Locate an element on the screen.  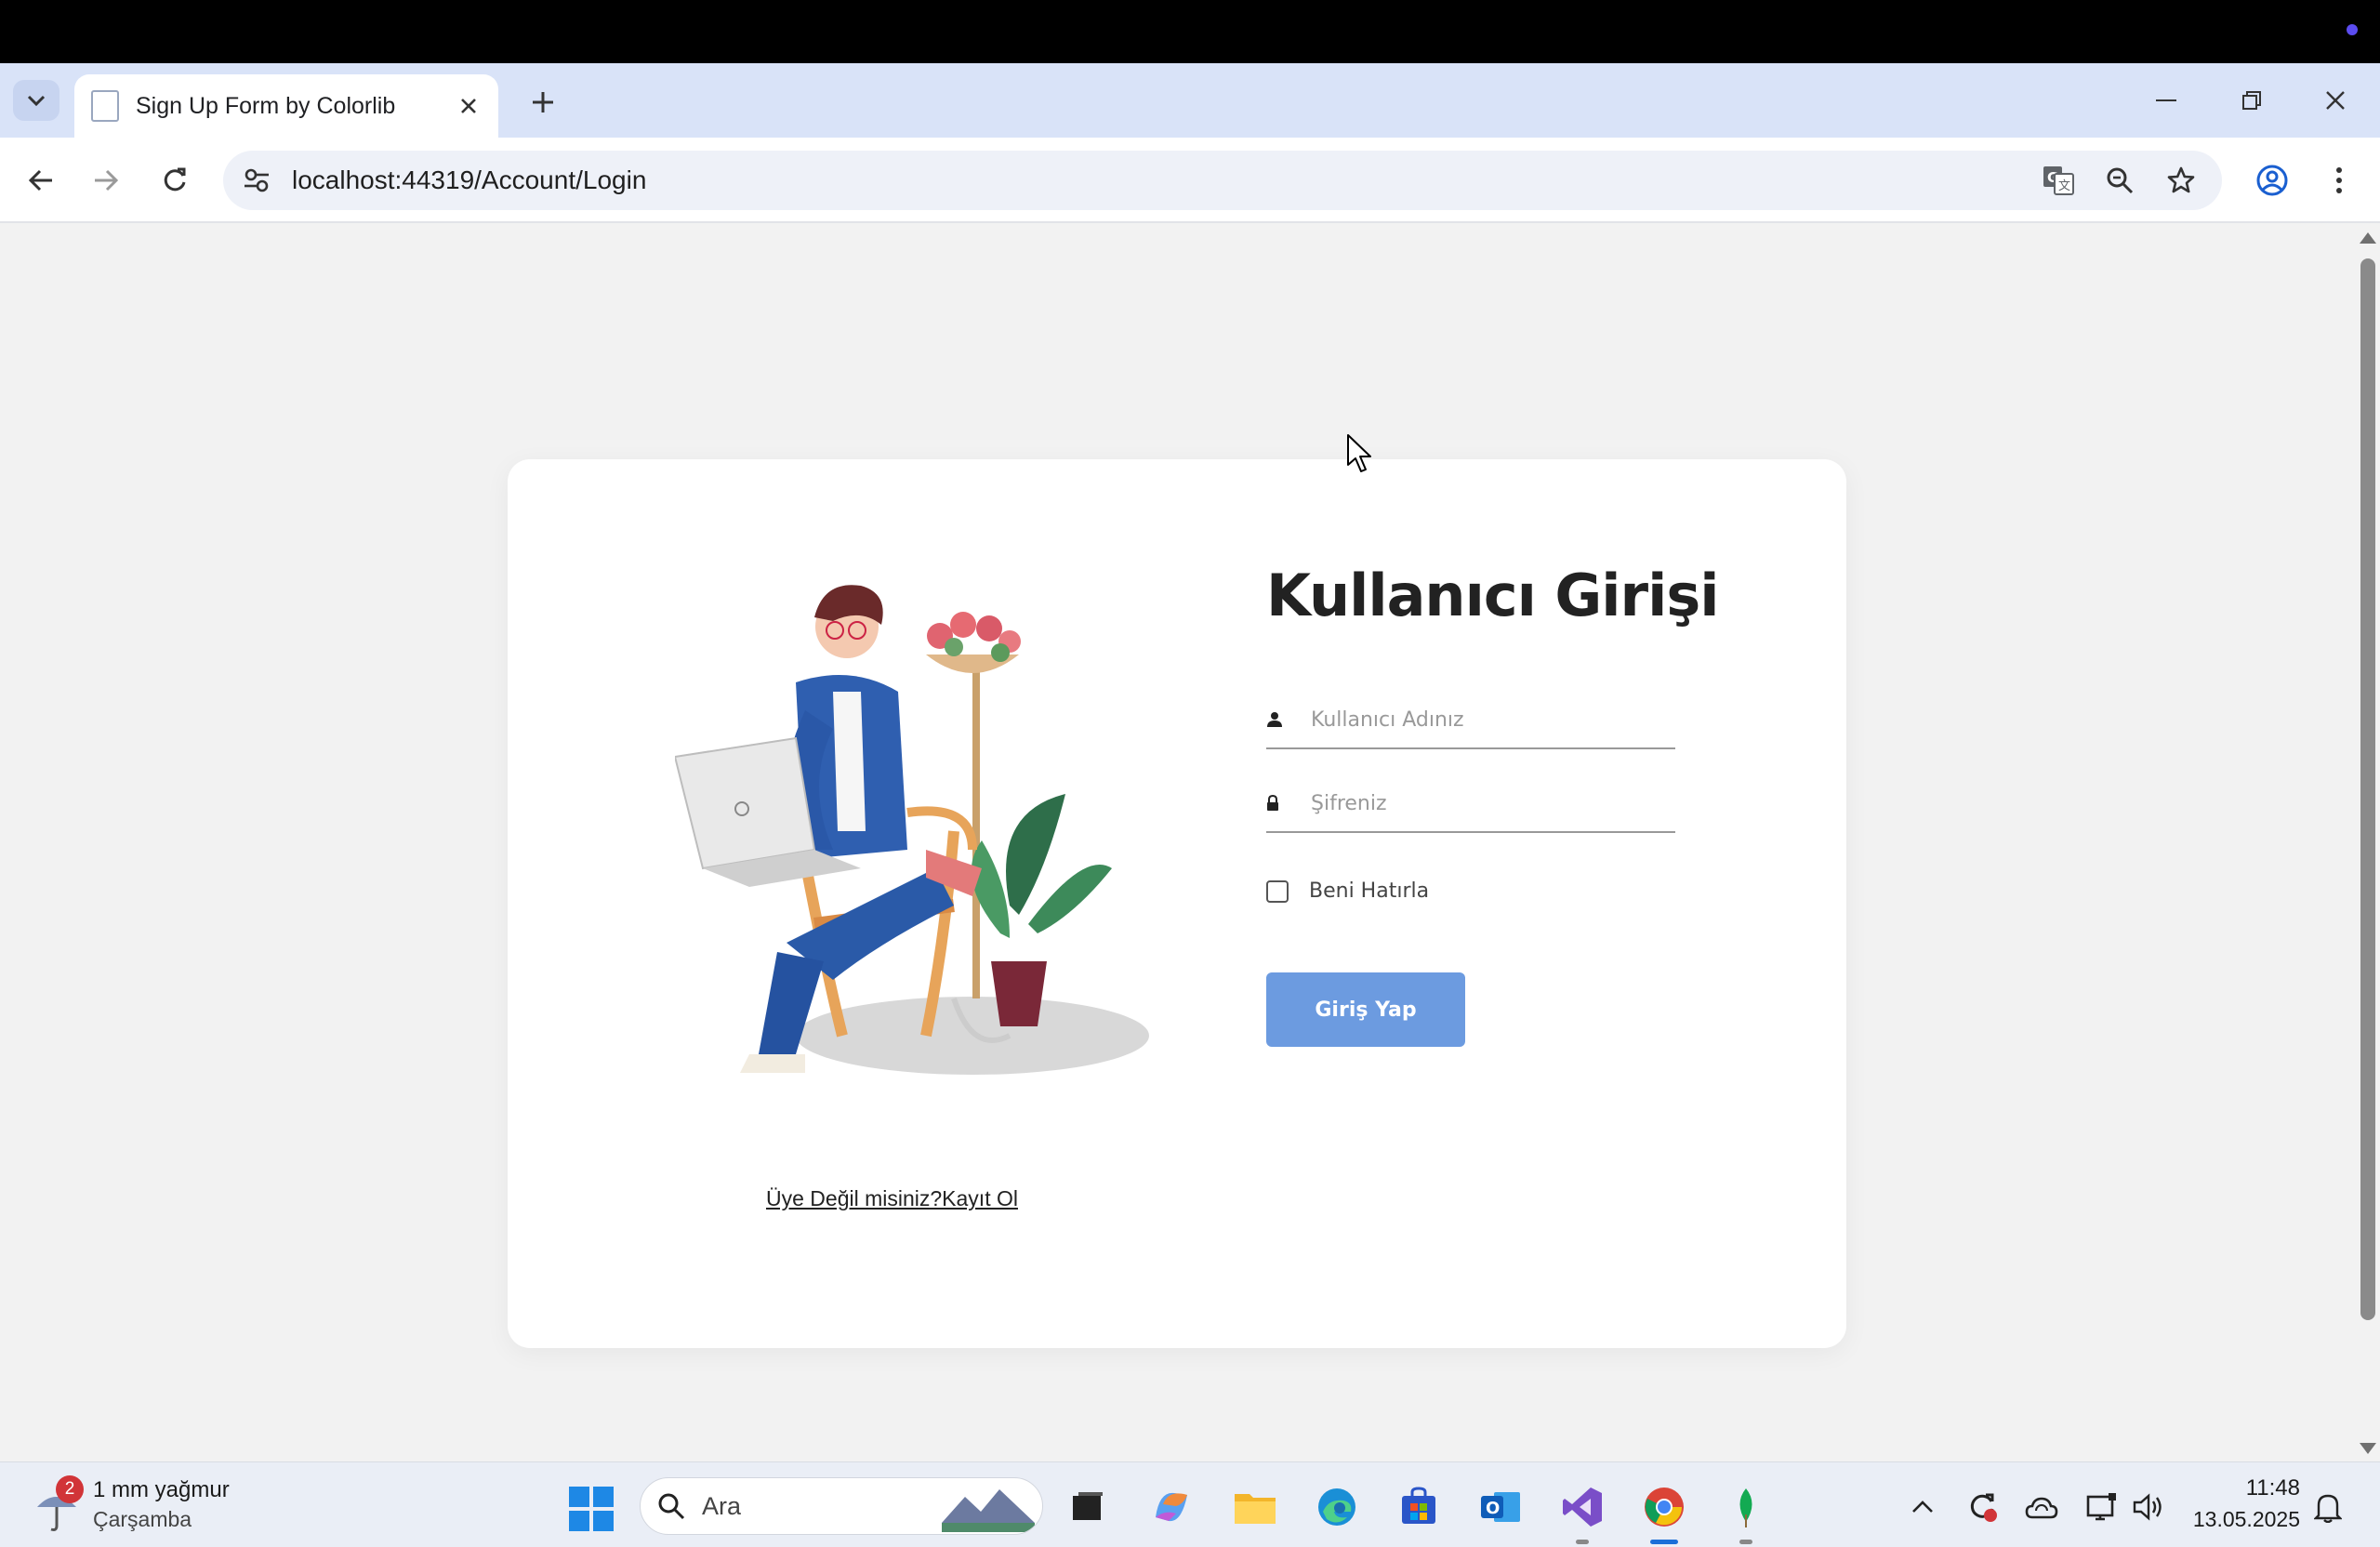
translate-button: G文 is located at coordinates (2058, 180).